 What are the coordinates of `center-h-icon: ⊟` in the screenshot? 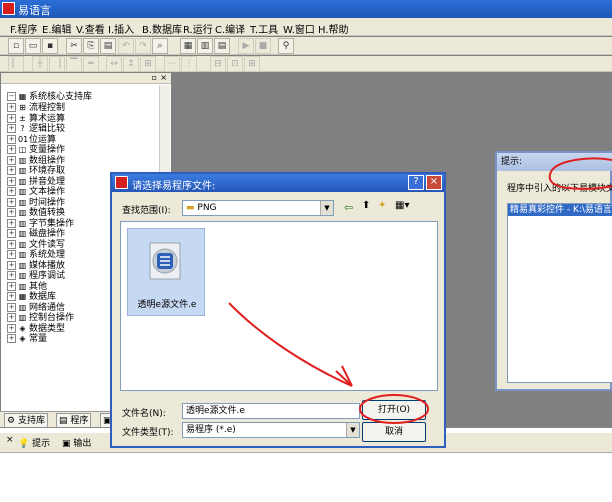 It's located at (218, 64).